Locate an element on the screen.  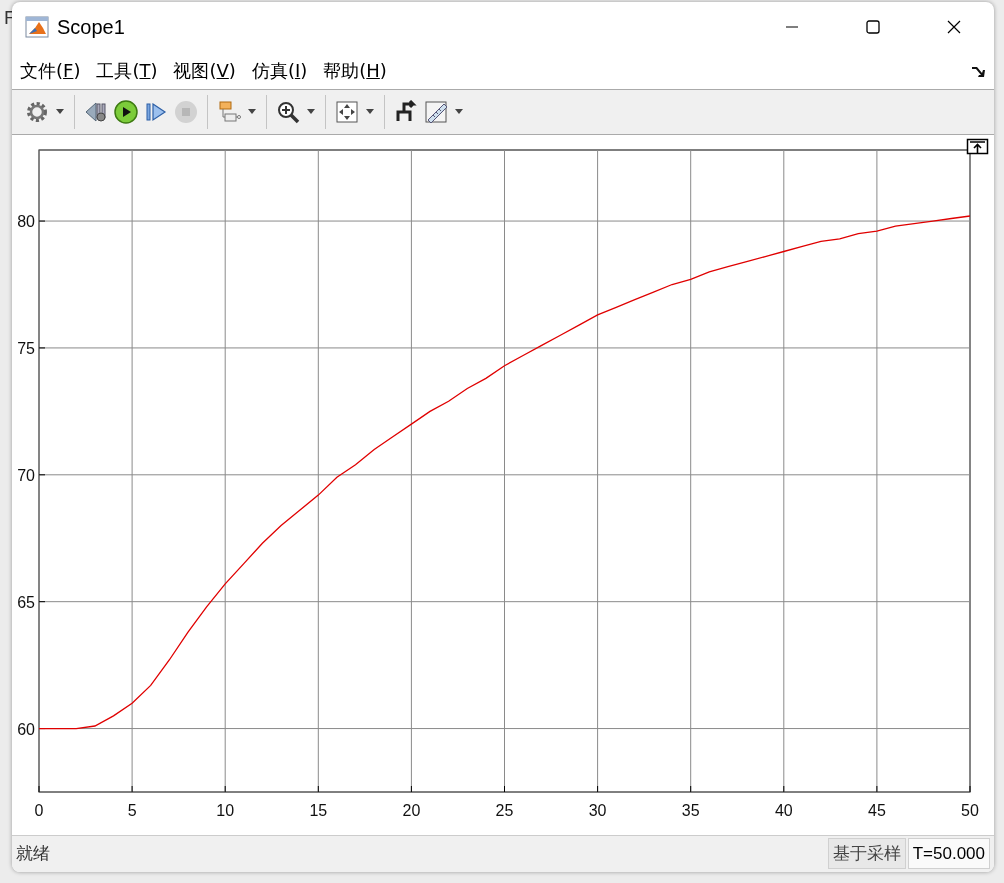
play-icon is located at coordinates (126, 112).